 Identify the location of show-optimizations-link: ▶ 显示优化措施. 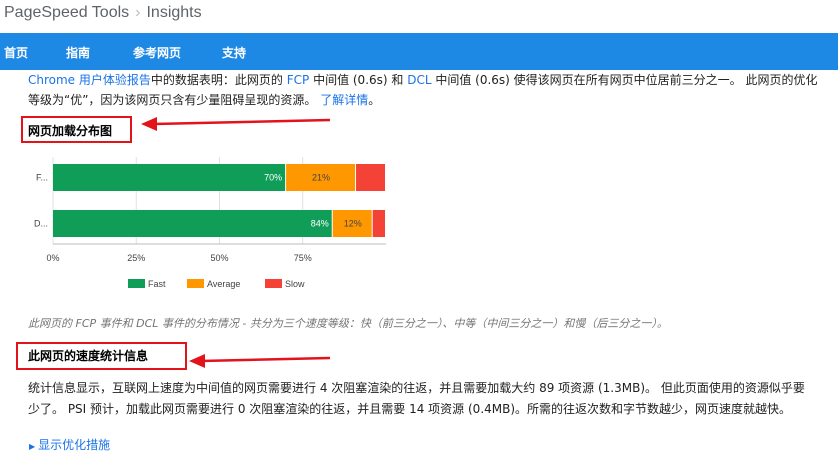
(69, 444).